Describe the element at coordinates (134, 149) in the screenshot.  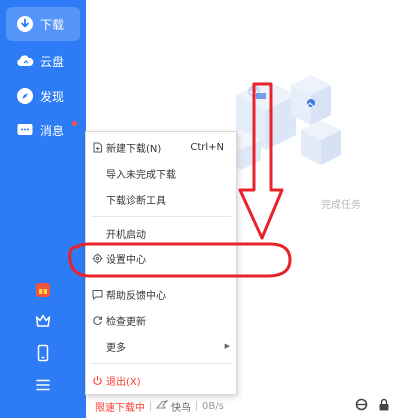
I see `menu-item-label: 新建下载(N)` at that location.